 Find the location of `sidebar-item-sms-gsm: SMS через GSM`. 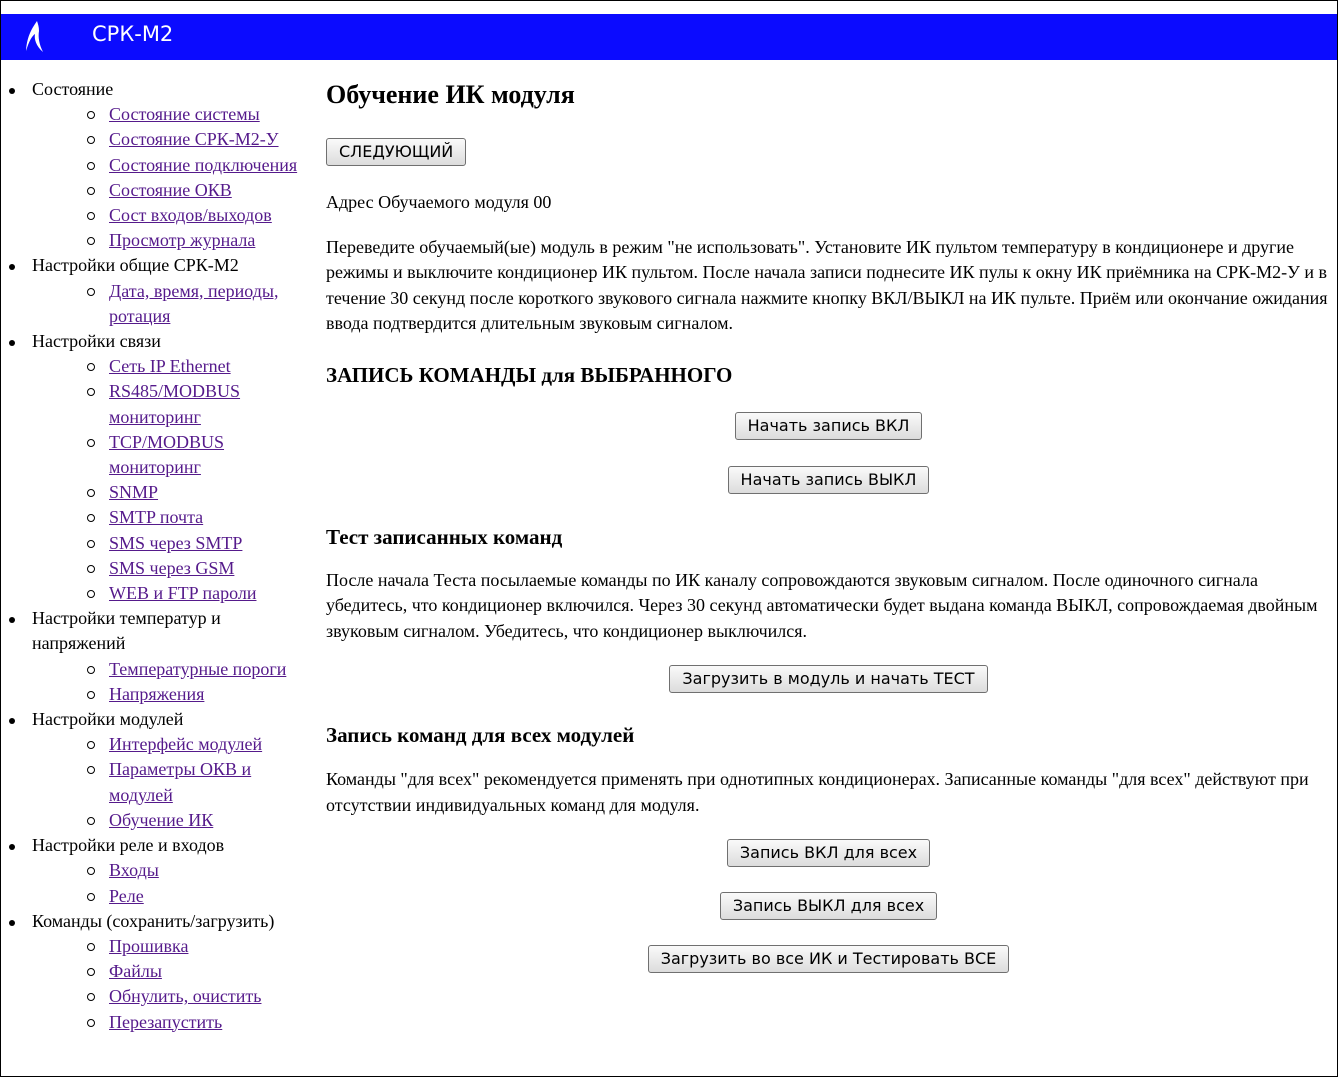

sidebar-item-sms-gsm: SMS через GSM is located at coordinates (171, 568).